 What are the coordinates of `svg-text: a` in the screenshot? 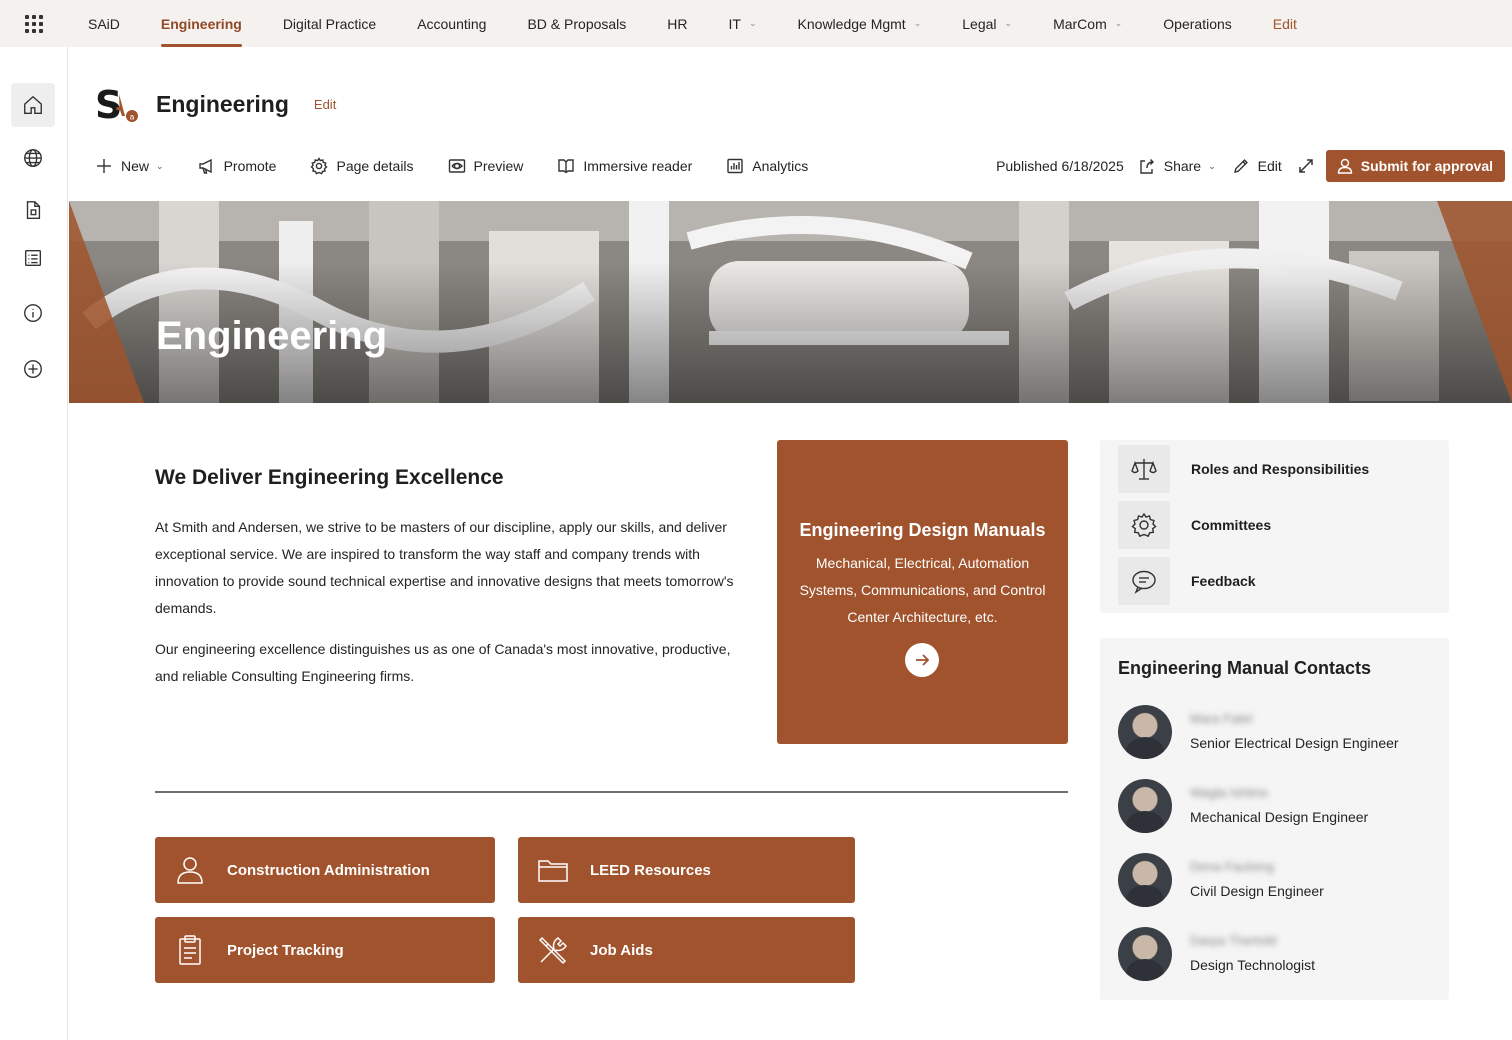 It's located at (132, 117).